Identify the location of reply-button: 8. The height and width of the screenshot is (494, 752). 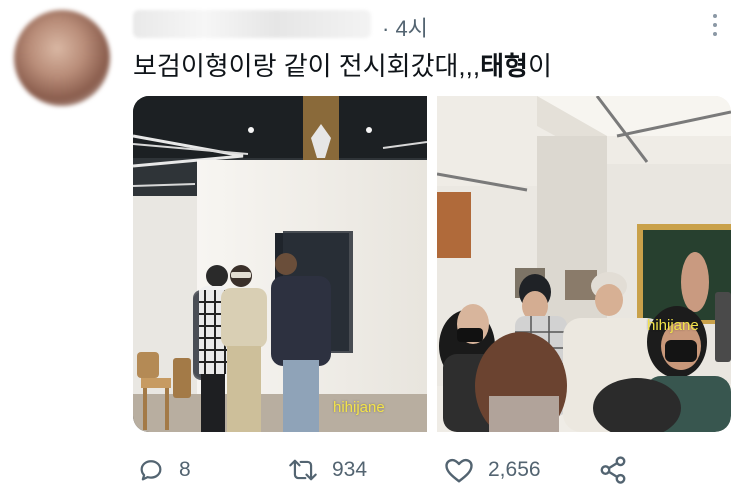
(164, 470).